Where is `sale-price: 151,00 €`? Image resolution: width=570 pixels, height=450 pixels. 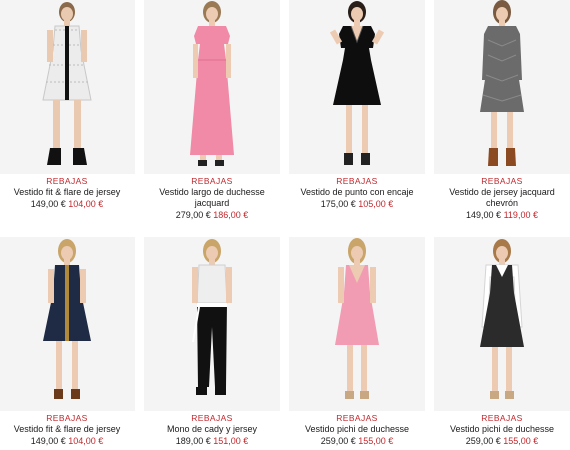 sale-price: 151,00 € is located at coordinates (231, 441).